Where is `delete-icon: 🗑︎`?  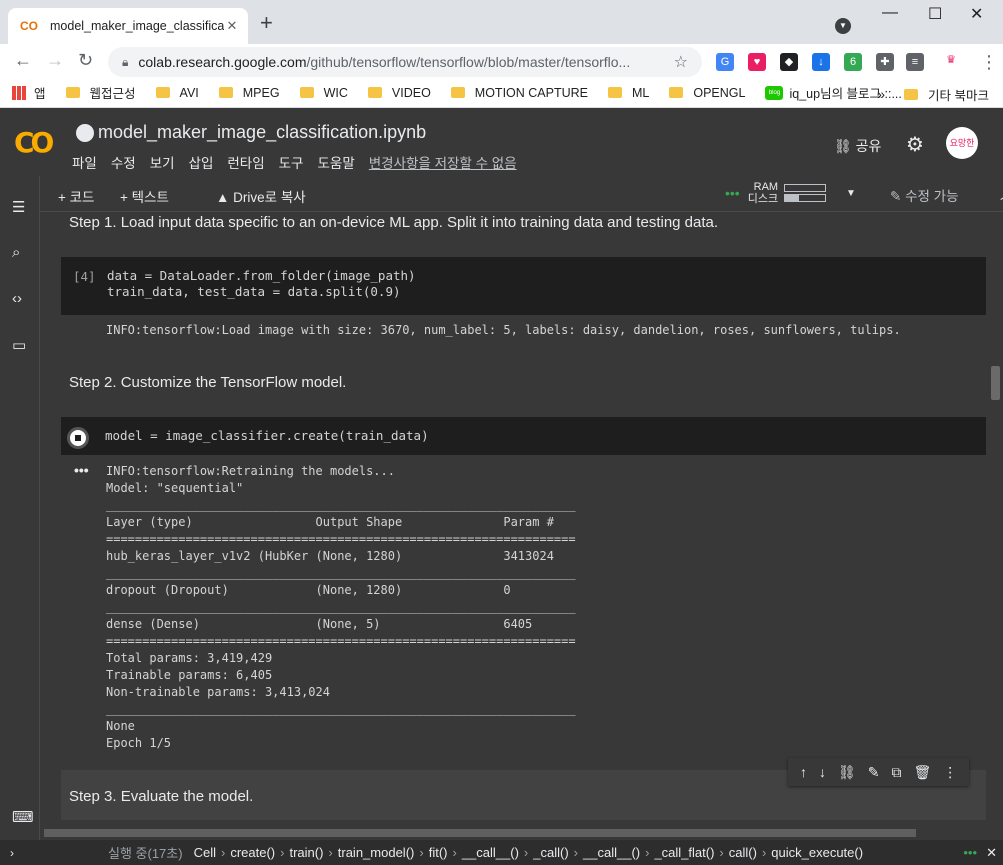 delete-icon: 🗑︎ is located at coordinates (923, 772).